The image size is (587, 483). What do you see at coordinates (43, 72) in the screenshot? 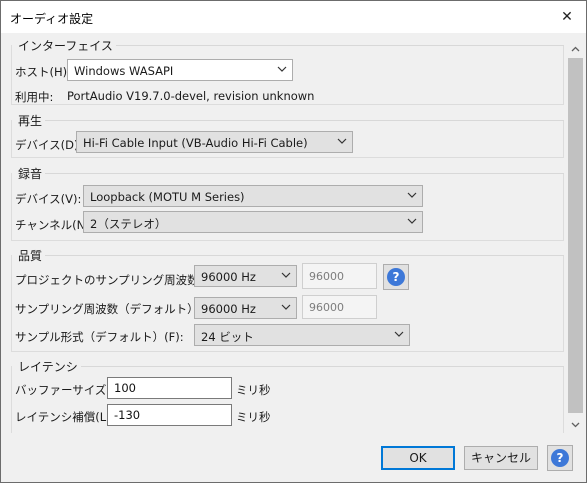
I see `host-label: ホスト(H):` at bounding box center [43, 72].